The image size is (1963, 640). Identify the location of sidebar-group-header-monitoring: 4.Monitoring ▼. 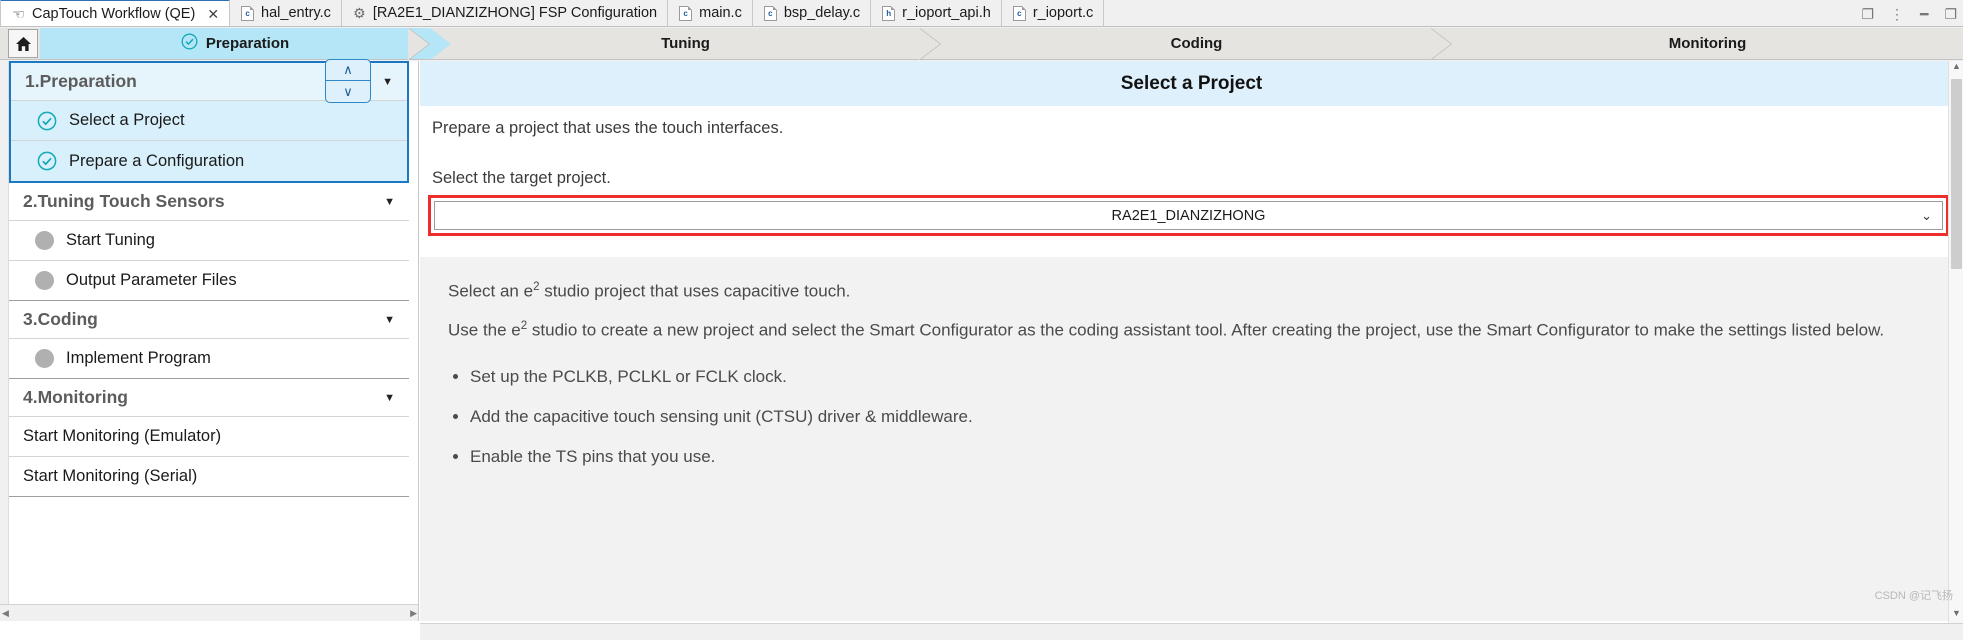
(209, 398).